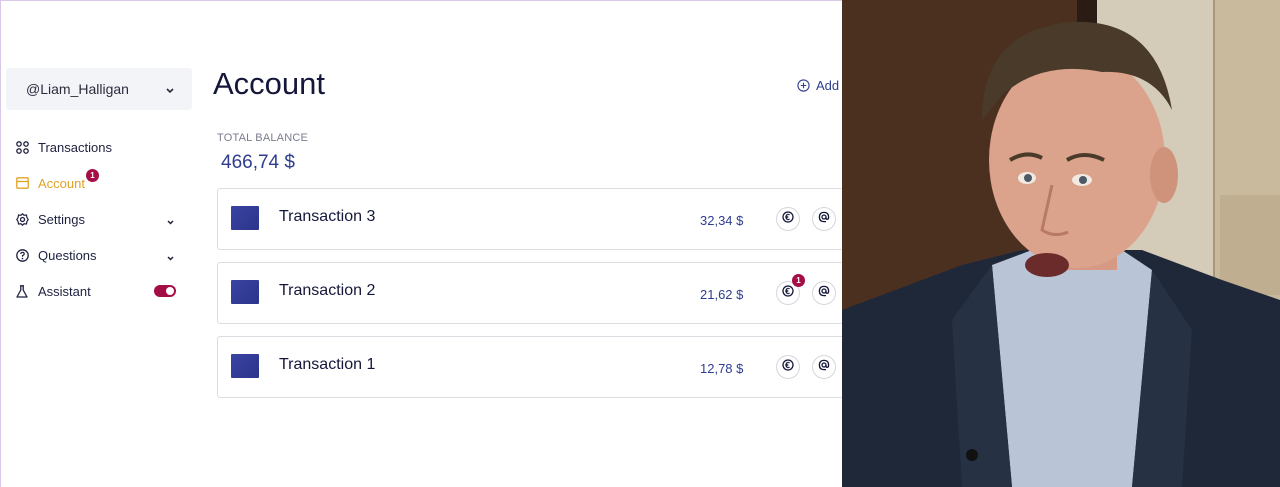 Image resolution: width=1280 pixels, height=487 pixels. I want to click on question-icon, so click(22, 255).